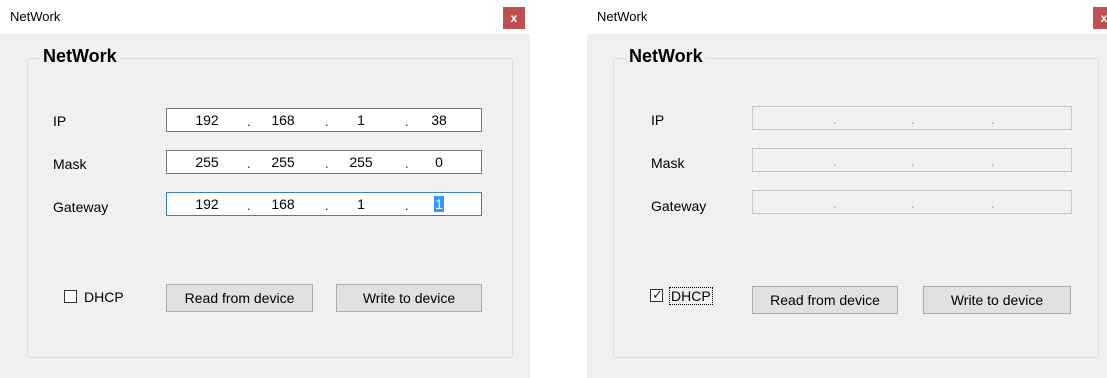  Describe the element at coordinates (361, 204) in the screenshot. I see `gateway-octet-3: 1` at that location.